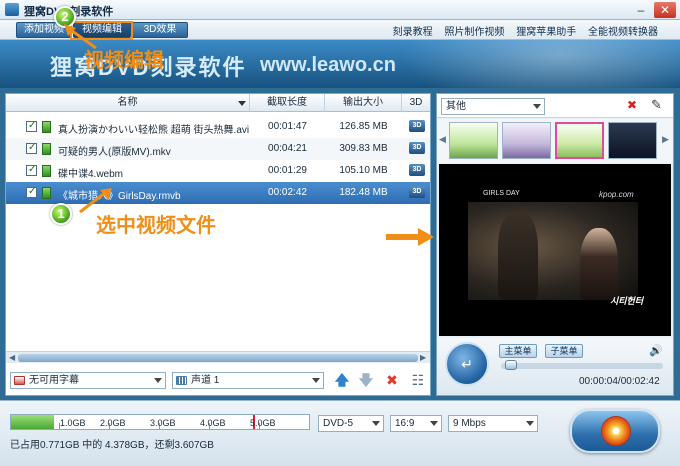 The height and width of the screenshot is (466, 680). What do you see at coordinates (627, 301) in the screenshot?
I see `watermark-logo: 시티헌터` at bounding box center [627, 301].